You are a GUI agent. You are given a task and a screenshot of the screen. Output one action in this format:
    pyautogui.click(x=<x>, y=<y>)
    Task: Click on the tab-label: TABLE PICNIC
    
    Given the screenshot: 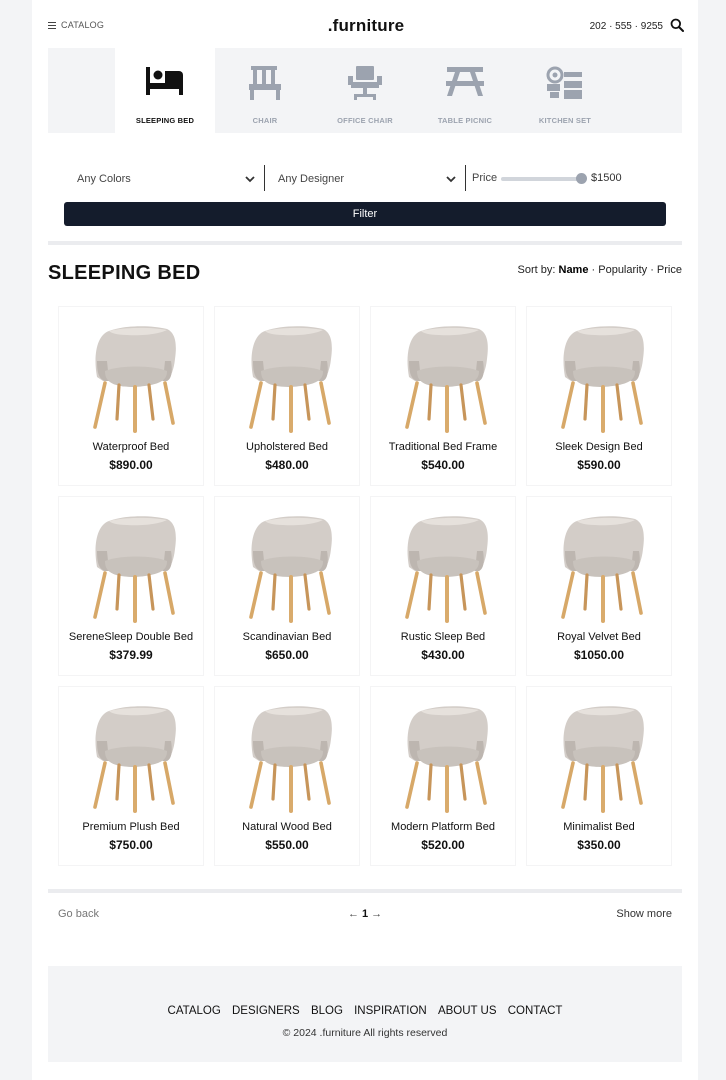 What is the action you would take?
    pyautogui.click(x=465, y=120)
    